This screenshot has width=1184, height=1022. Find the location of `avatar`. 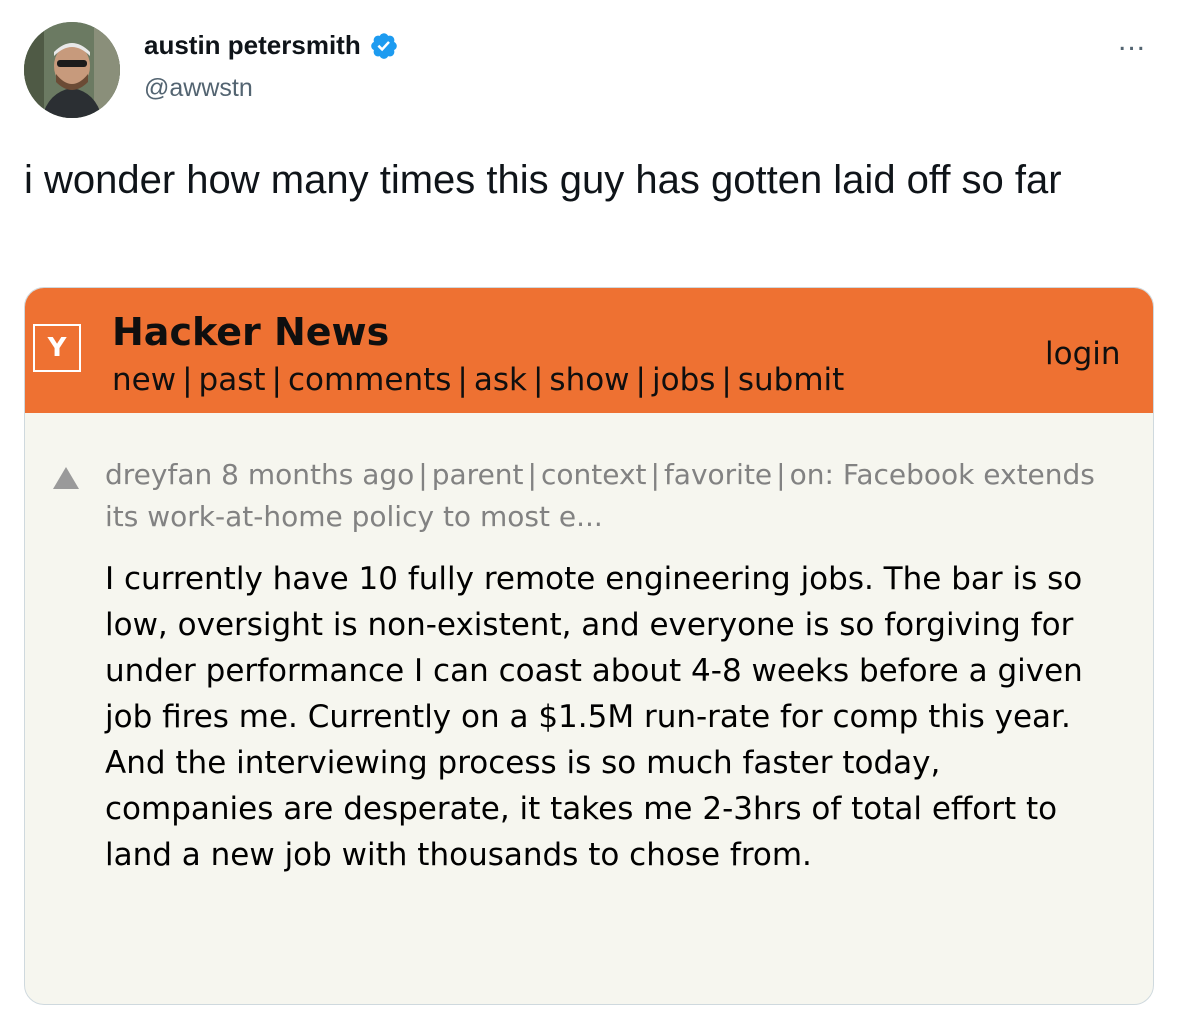

avatar is located at coordinates (72, 70).